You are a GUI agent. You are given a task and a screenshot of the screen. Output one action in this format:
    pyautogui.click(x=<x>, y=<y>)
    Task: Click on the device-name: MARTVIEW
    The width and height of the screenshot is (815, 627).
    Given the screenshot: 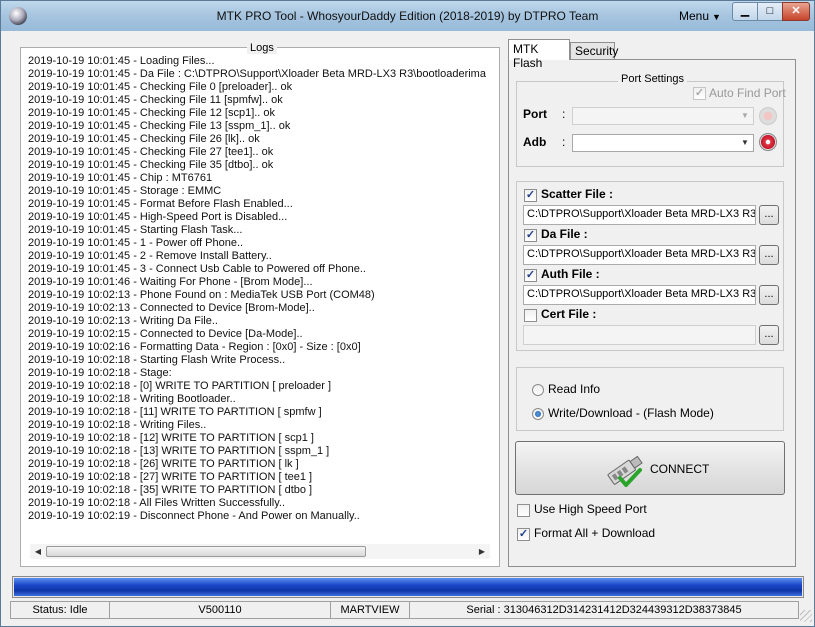 What is the action you would take?
    pyautogui.click(x=370, y=610)
    